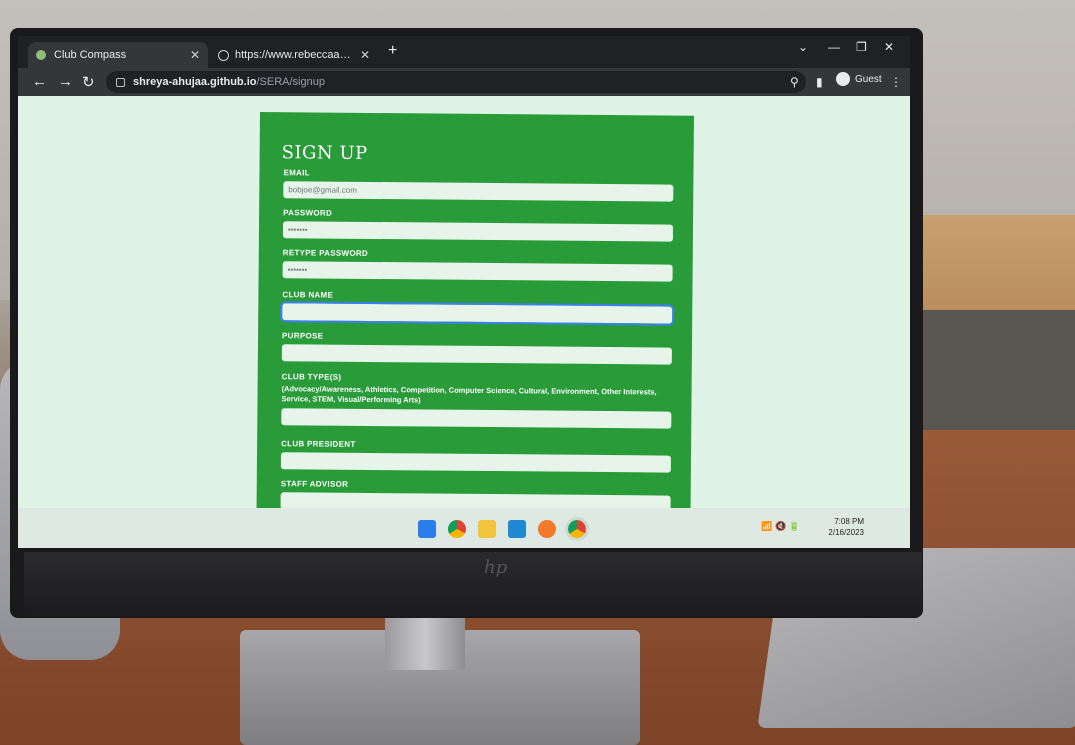  What do you see at coordinates (456, 82) in the screenshot?
I see `address-bar: shreya-ahujaa.github.io /SERA/signup` at bounding box center [456, 82].